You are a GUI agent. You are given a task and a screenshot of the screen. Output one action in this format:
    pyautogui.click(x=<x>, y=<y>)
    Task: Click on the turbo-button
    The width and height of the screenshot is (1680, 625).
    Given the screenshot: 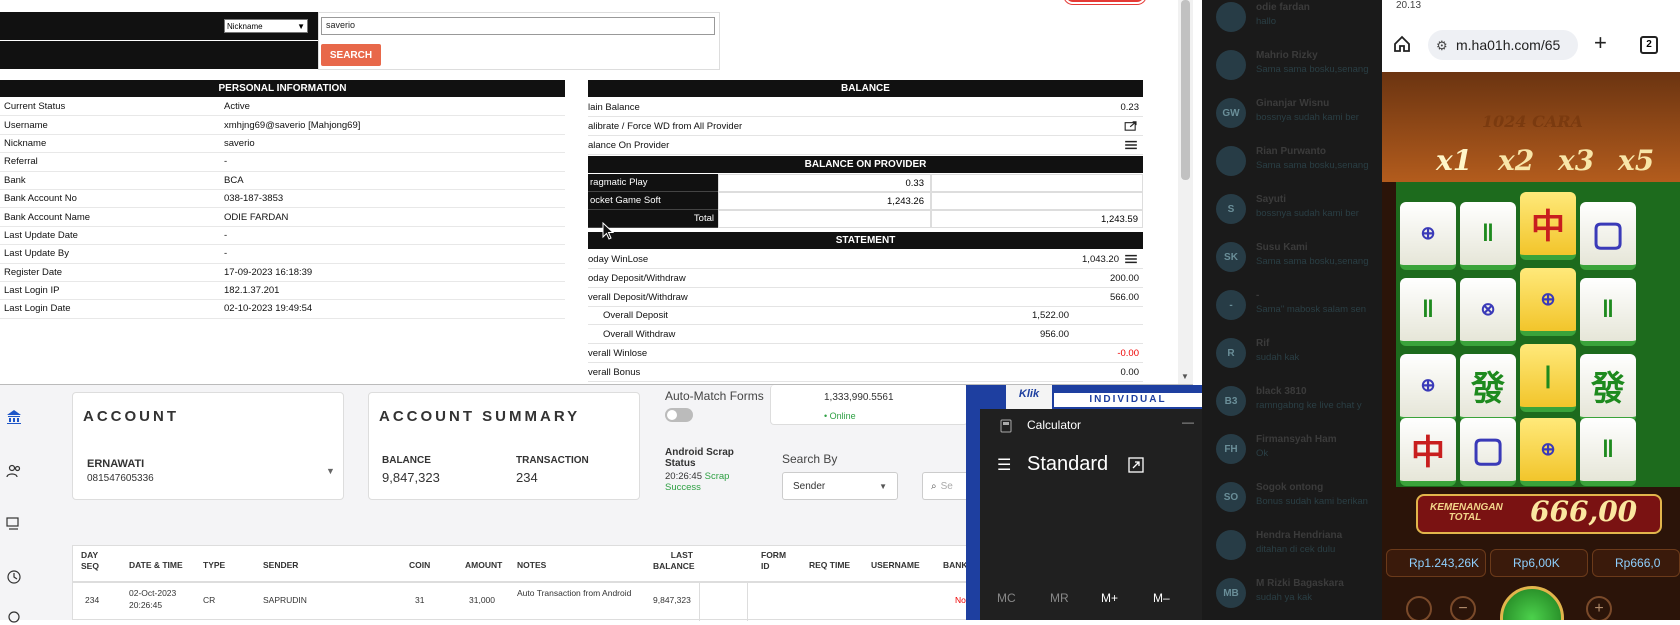 What is the action you would take?
    pyautogui.click(x=1419, y=608)
    